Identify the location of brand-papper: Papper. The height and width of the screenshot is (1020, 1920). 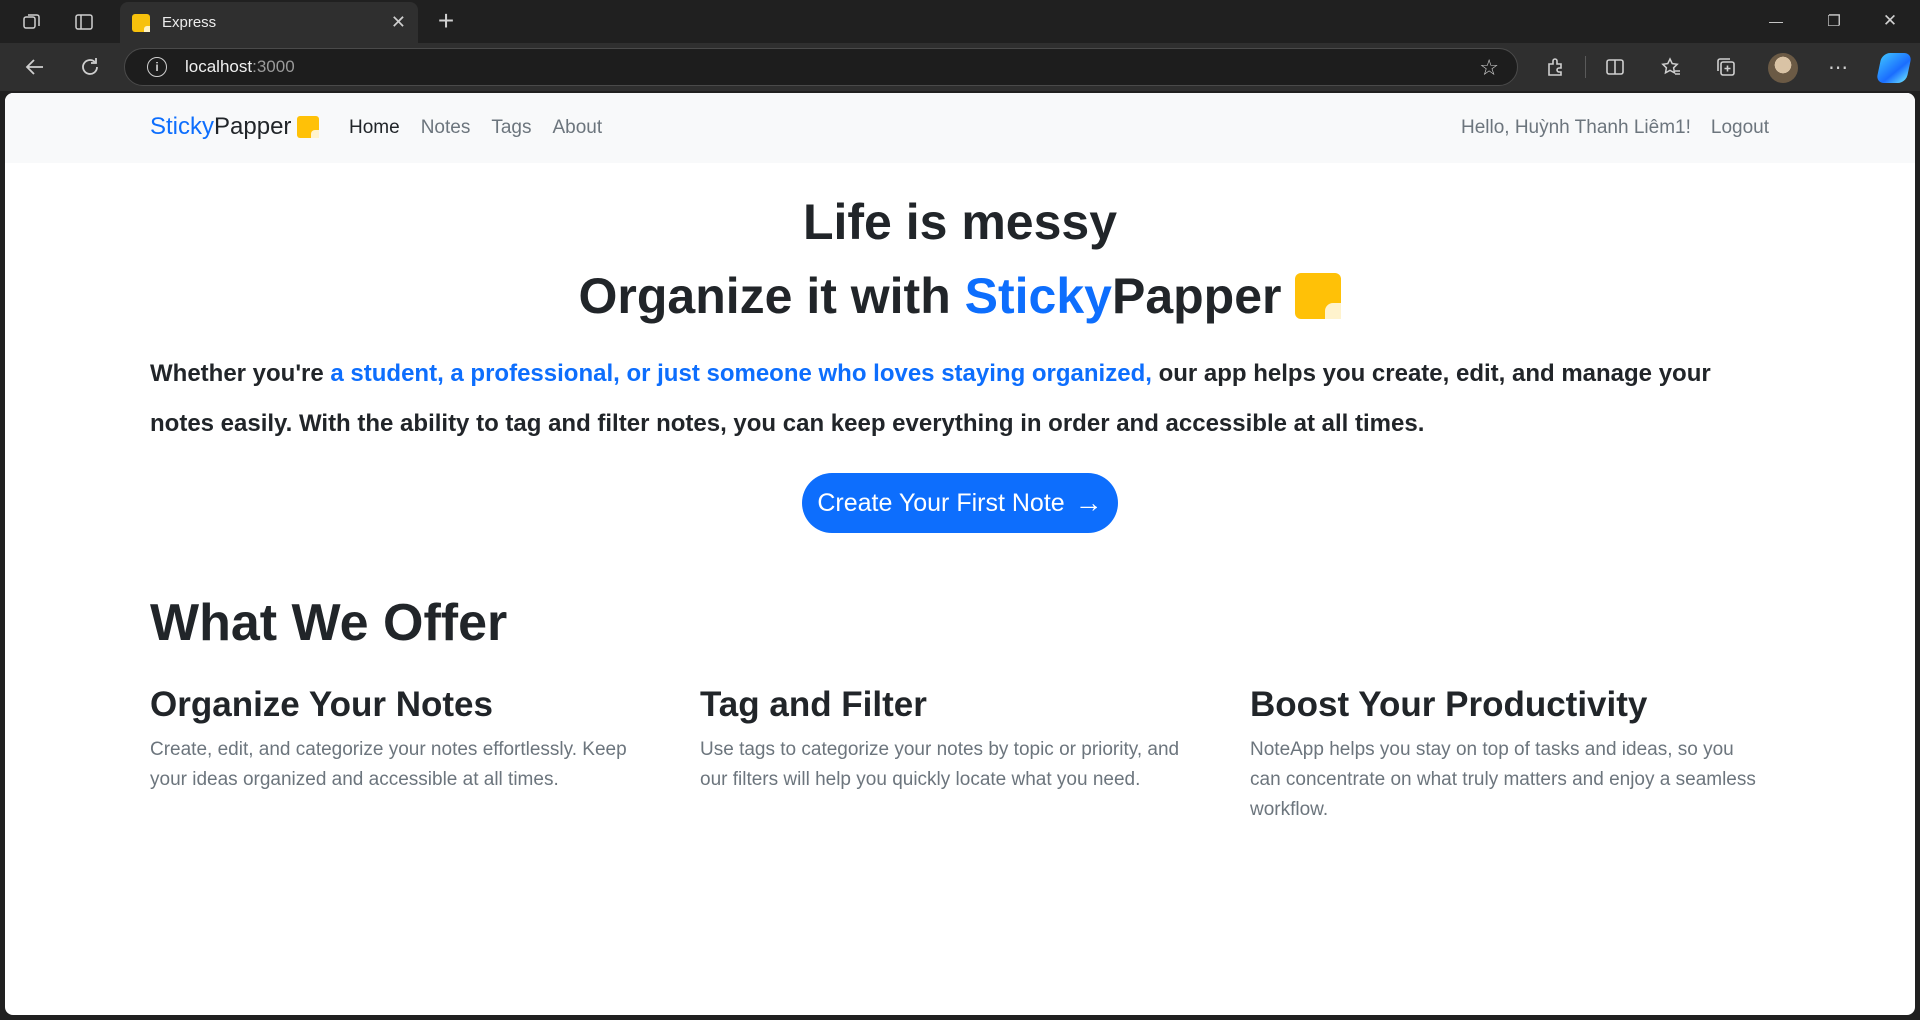
(253, 126).